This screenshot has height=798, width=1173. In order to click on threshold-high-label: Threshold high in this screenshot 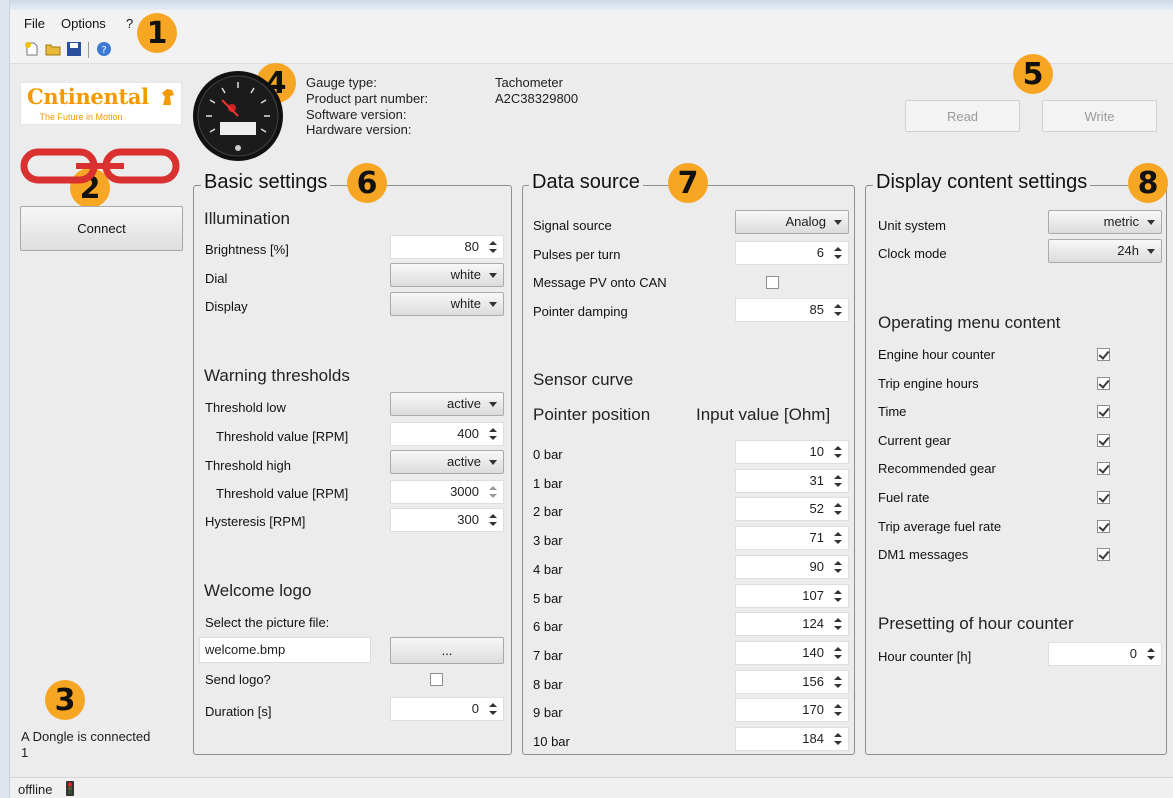, I will do `click(248, 465)`.